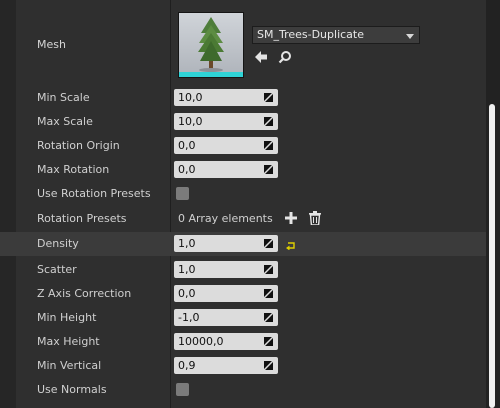 Image resolution: width=500 pixels, height=408 pixels. I want to click on row-rotation-origin: Rotation Origin 0,0, so click(243, 146).